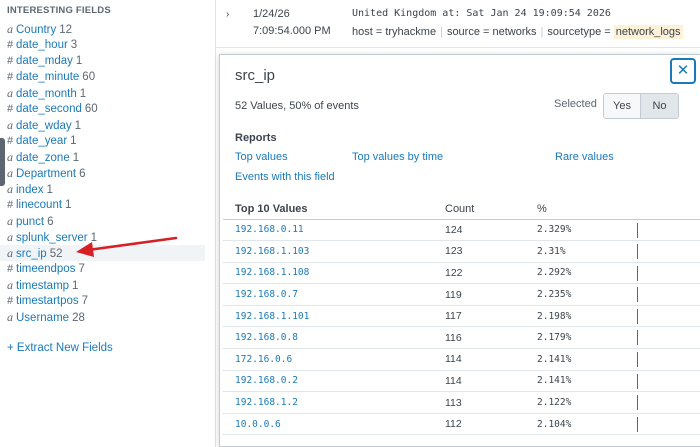  What do you see at coordinates (106, 269) in the screenshot?
I see `field-item-timeendpos: # timeendpos 7` at bounding box center [106, 269].